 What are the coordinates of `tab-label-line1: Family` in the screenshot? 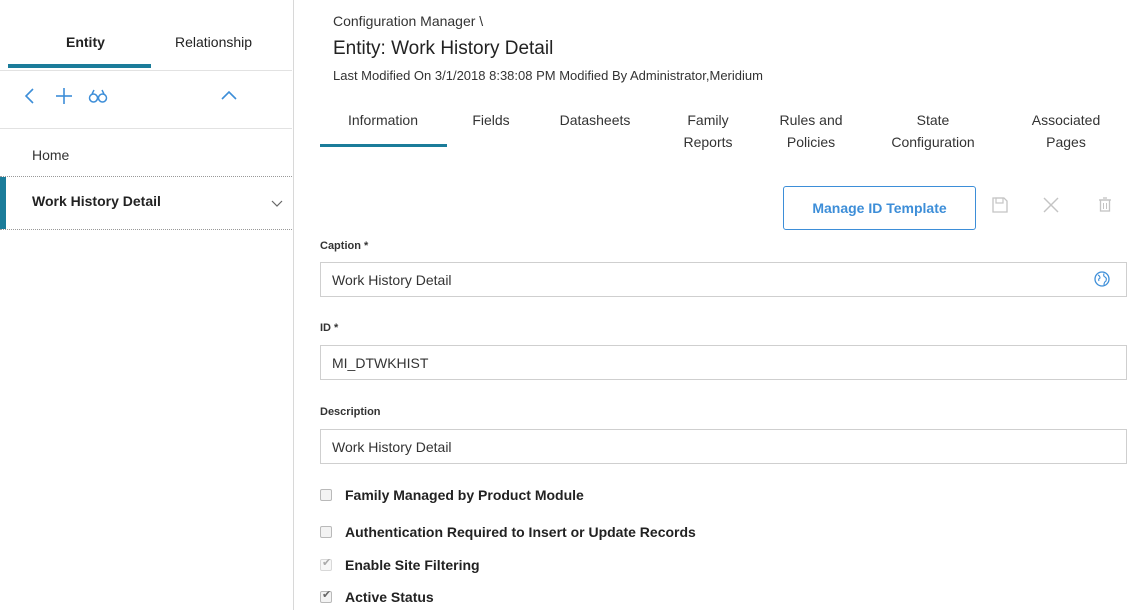 It's located at (708, 120).